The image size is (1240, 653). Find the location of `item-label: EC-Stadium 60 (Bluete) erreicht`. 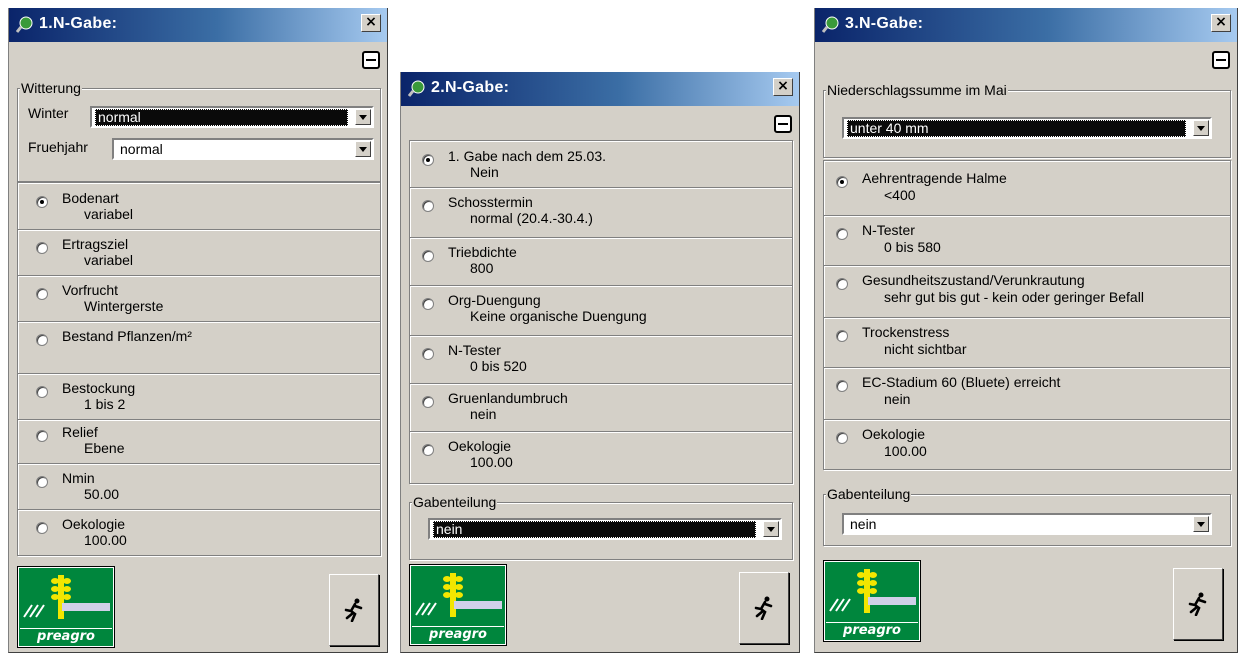

item-label: EC-Stadium 60 (Bluete) erreicht is located at coordinates (961, 382).